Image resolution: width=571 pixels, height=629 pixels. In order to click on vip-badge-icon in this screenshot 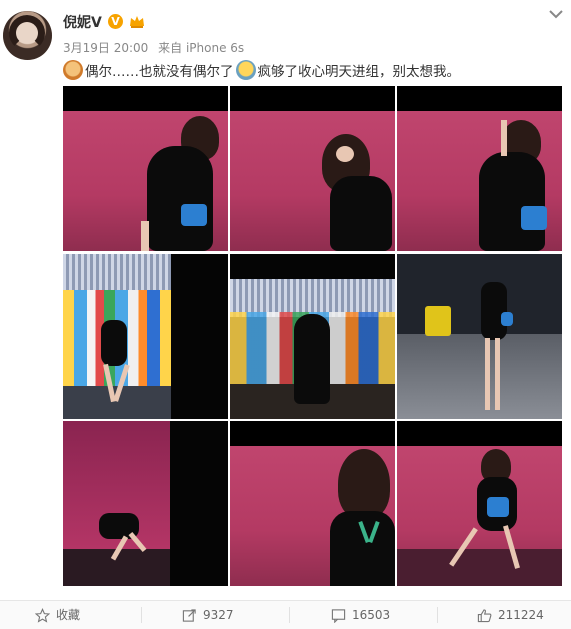, I will do `click(137, 22)`.